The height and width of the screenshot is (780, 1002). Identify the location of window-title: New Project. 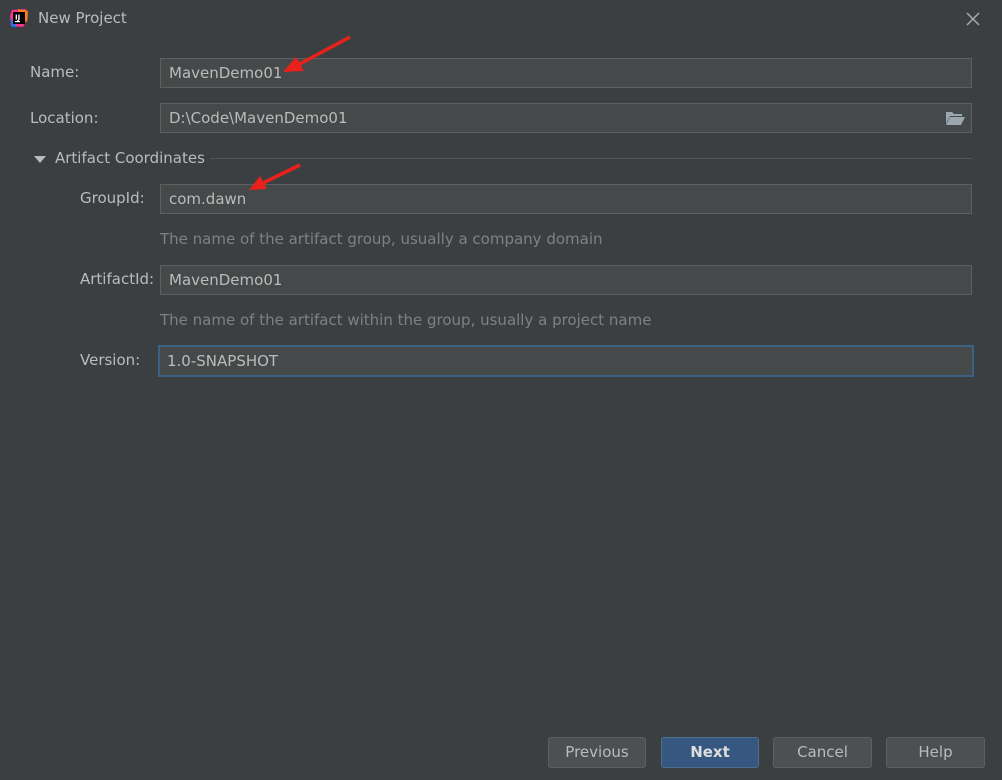
(82, 18).